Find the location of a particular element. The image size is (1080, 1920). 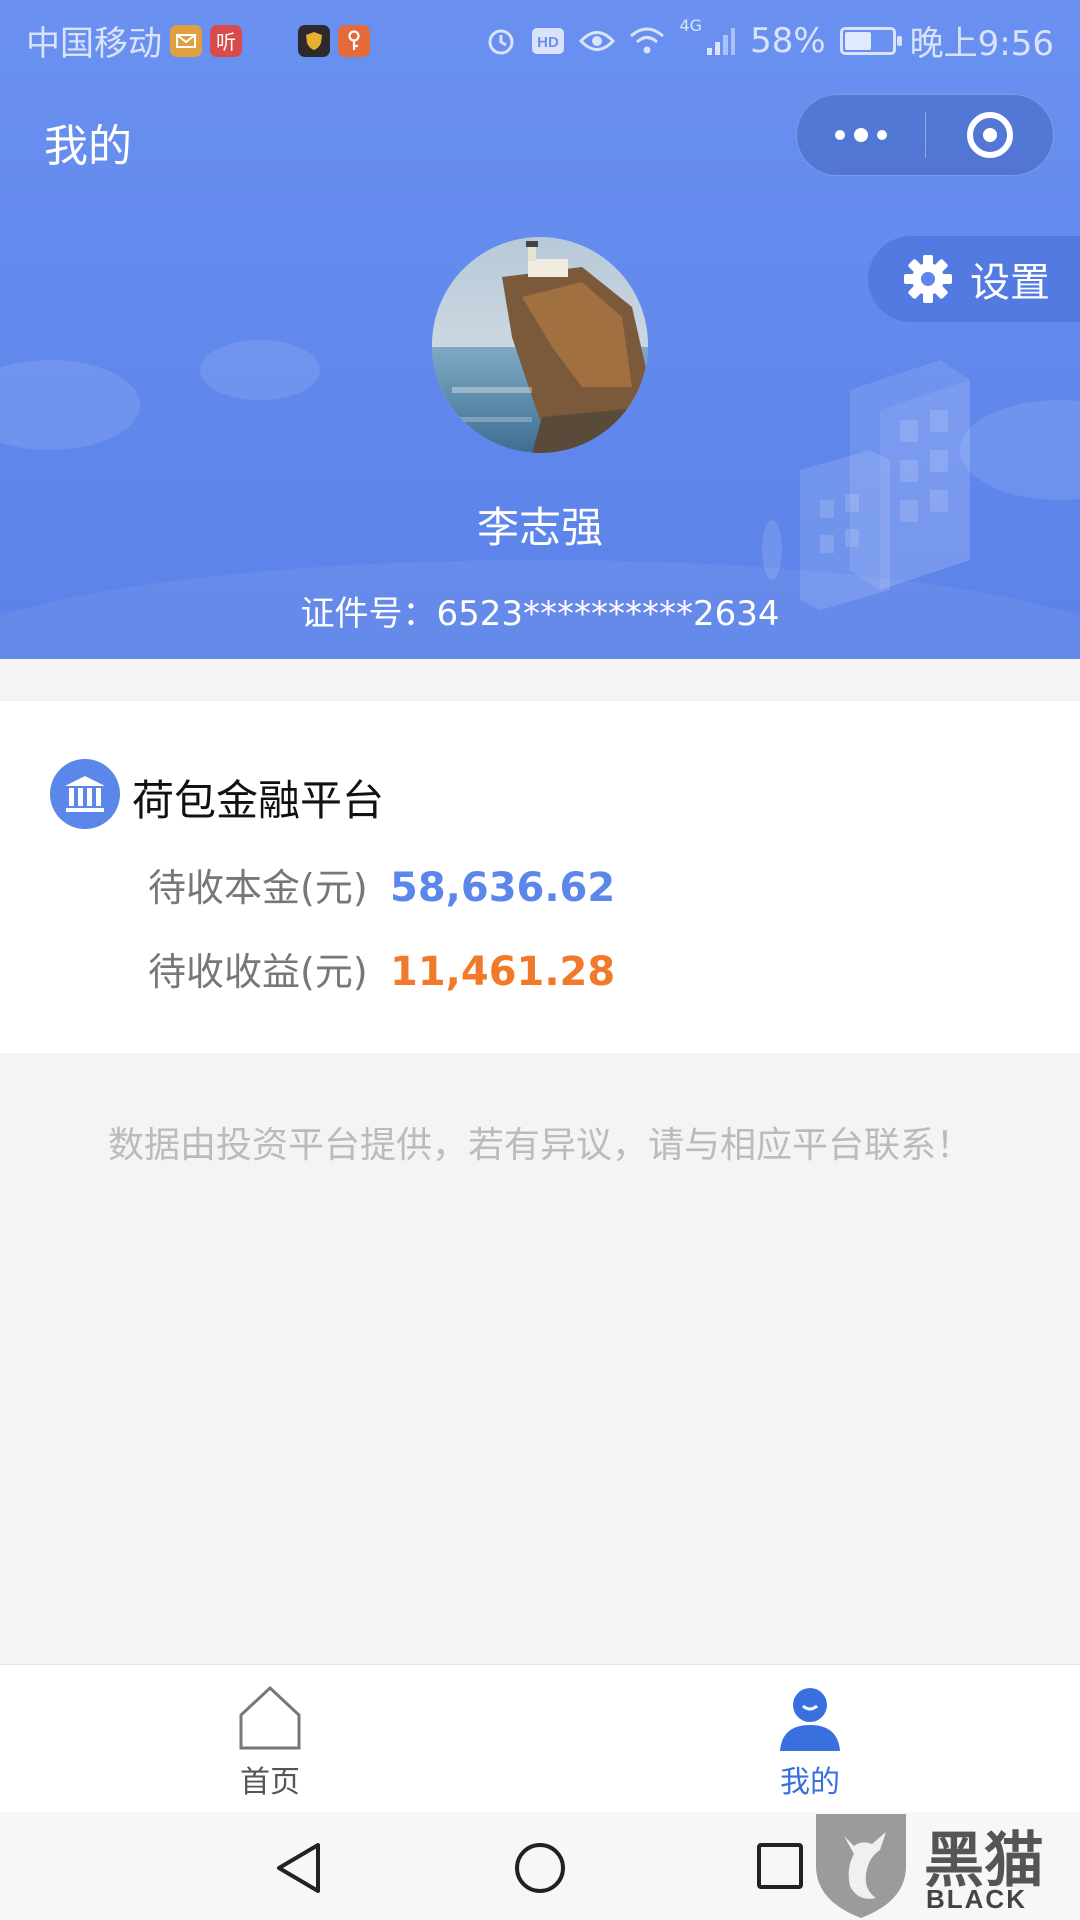

battery-percent: 58% is located at coordinates (788, 40).